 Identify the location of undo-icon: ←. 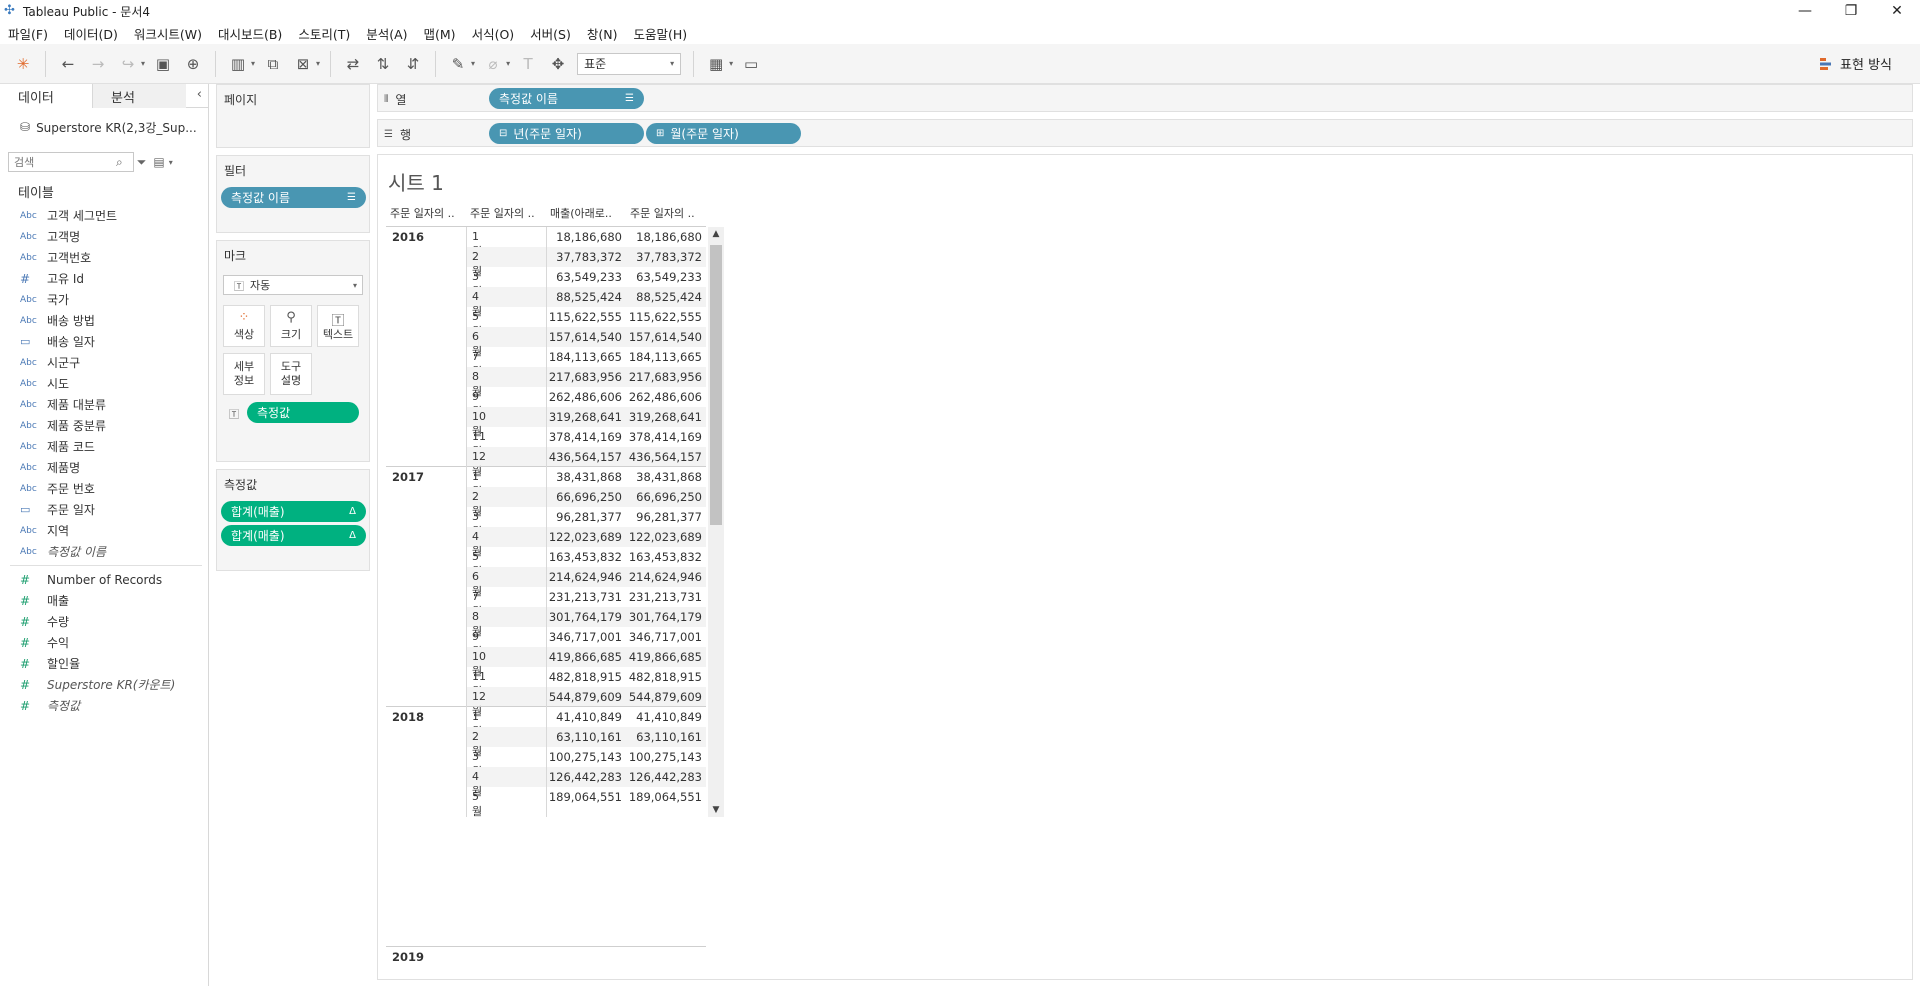
(68, 64).